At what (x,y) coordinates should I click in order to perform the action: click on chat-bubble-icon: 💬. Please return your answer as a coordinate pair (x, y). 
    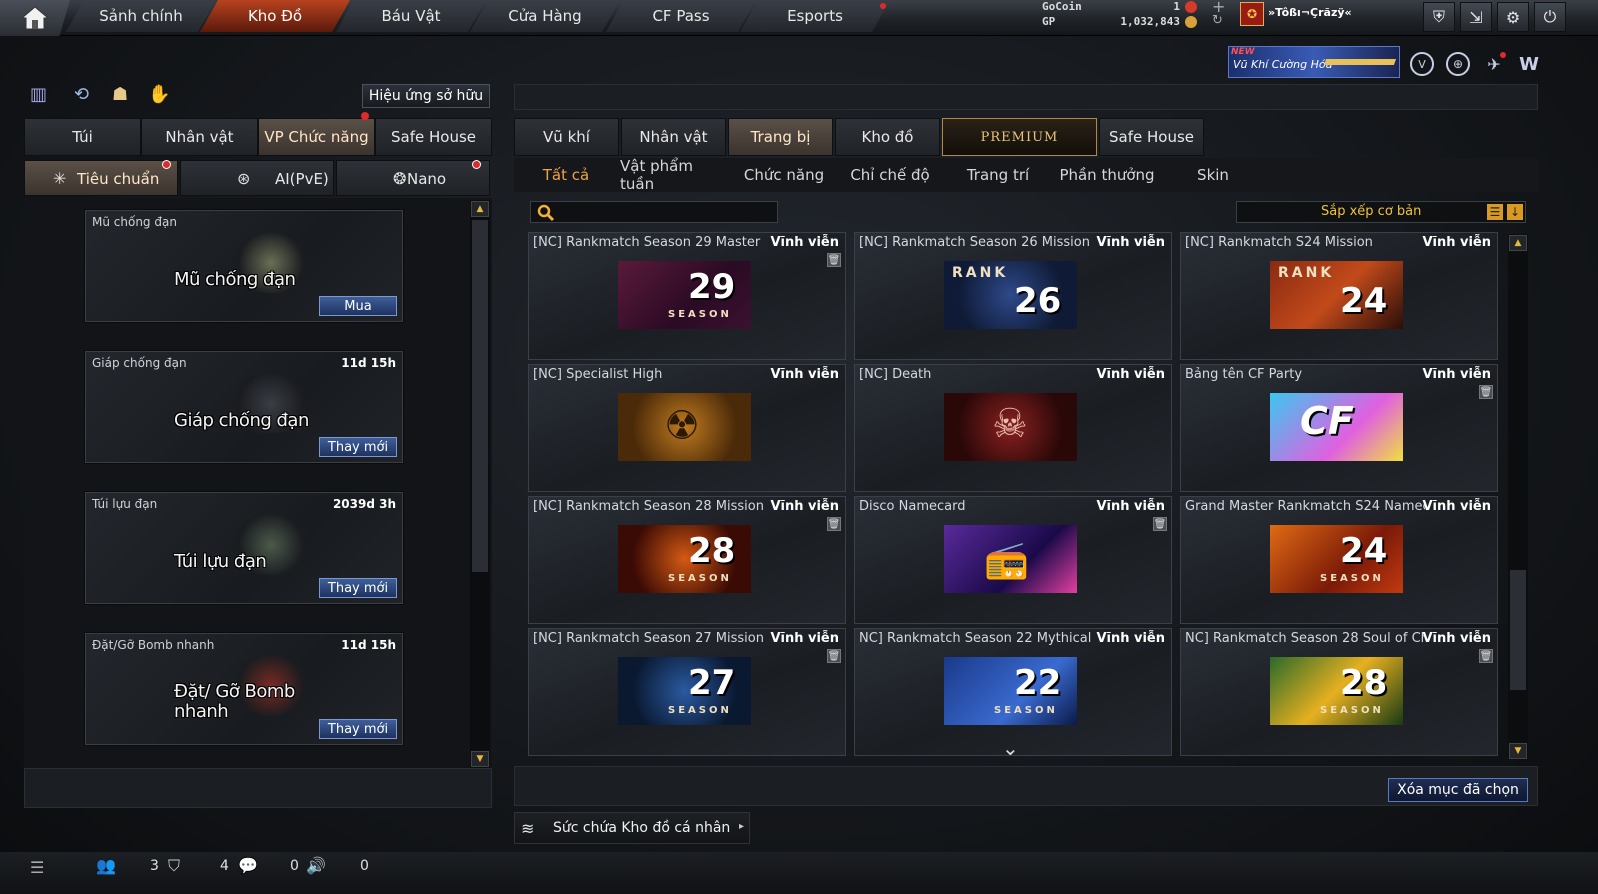
    Looking at the image, I should click on (248, 865).